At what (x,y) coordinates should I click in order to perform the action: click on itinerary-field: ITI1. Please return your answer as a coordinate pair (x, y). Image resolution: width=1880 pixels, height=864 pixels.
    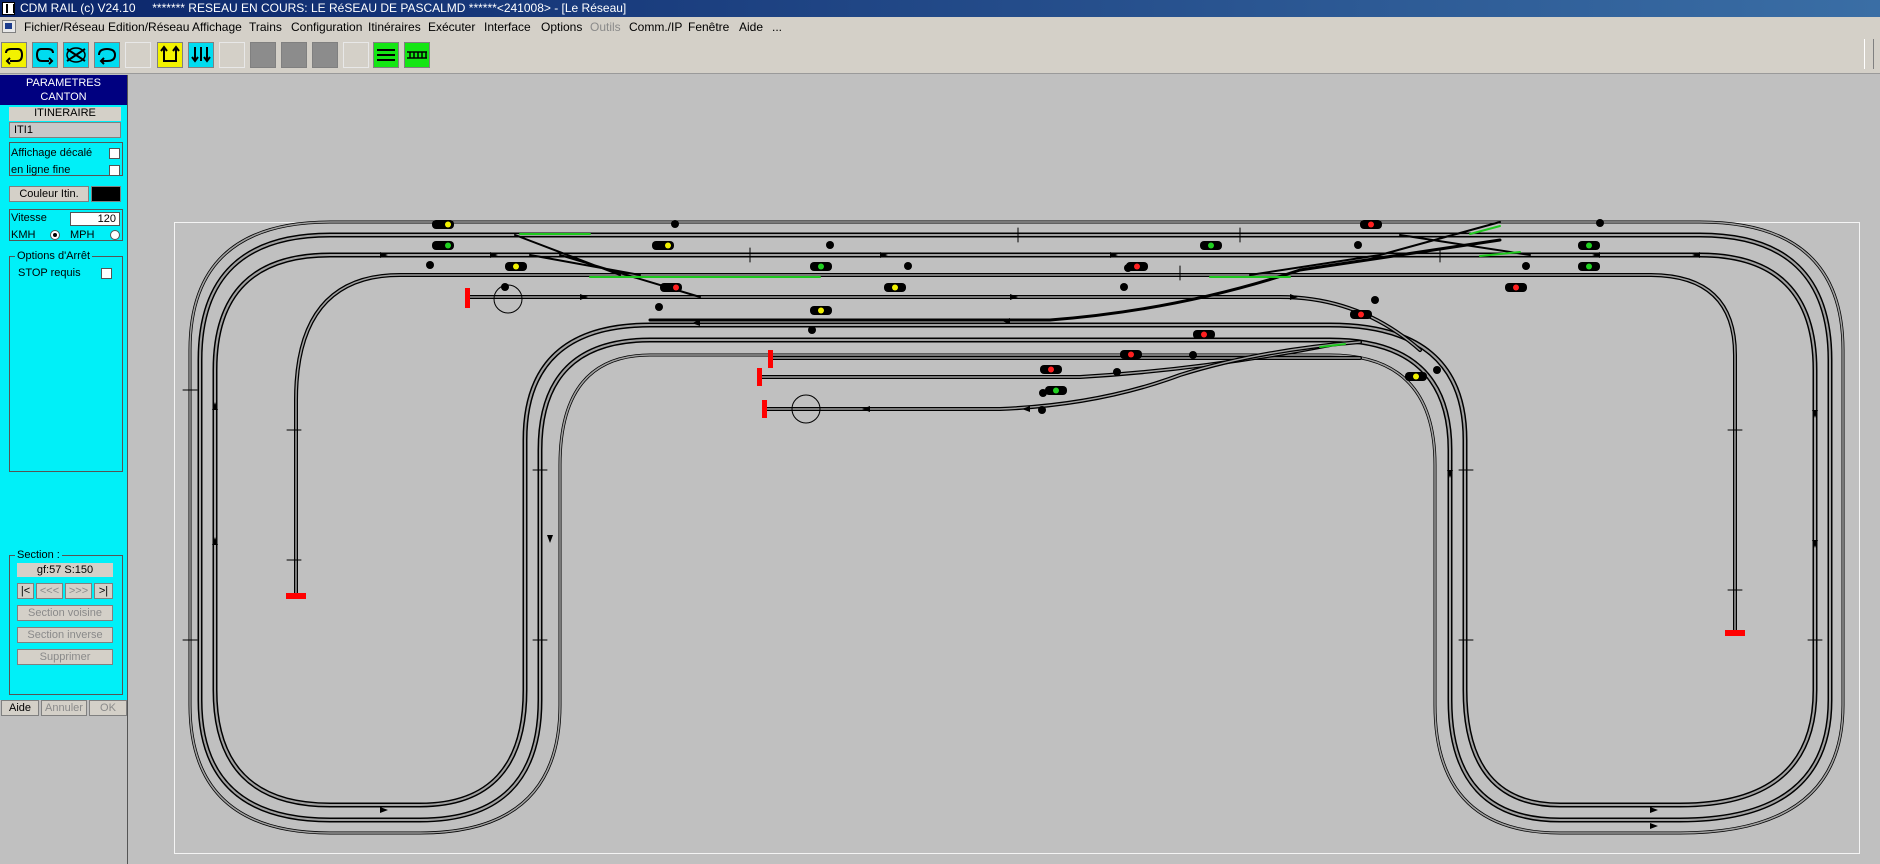
    Looking at the image, I should click on (65, 130).